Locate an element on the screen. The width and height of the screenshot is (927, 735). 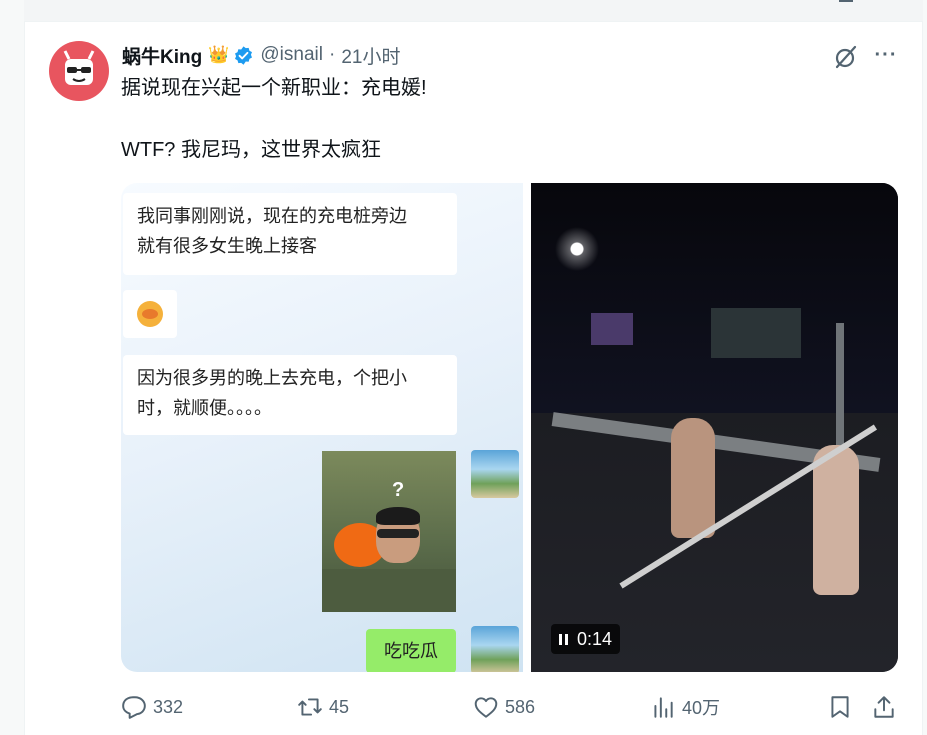
reply-icon is located at coordinates (134, 707).